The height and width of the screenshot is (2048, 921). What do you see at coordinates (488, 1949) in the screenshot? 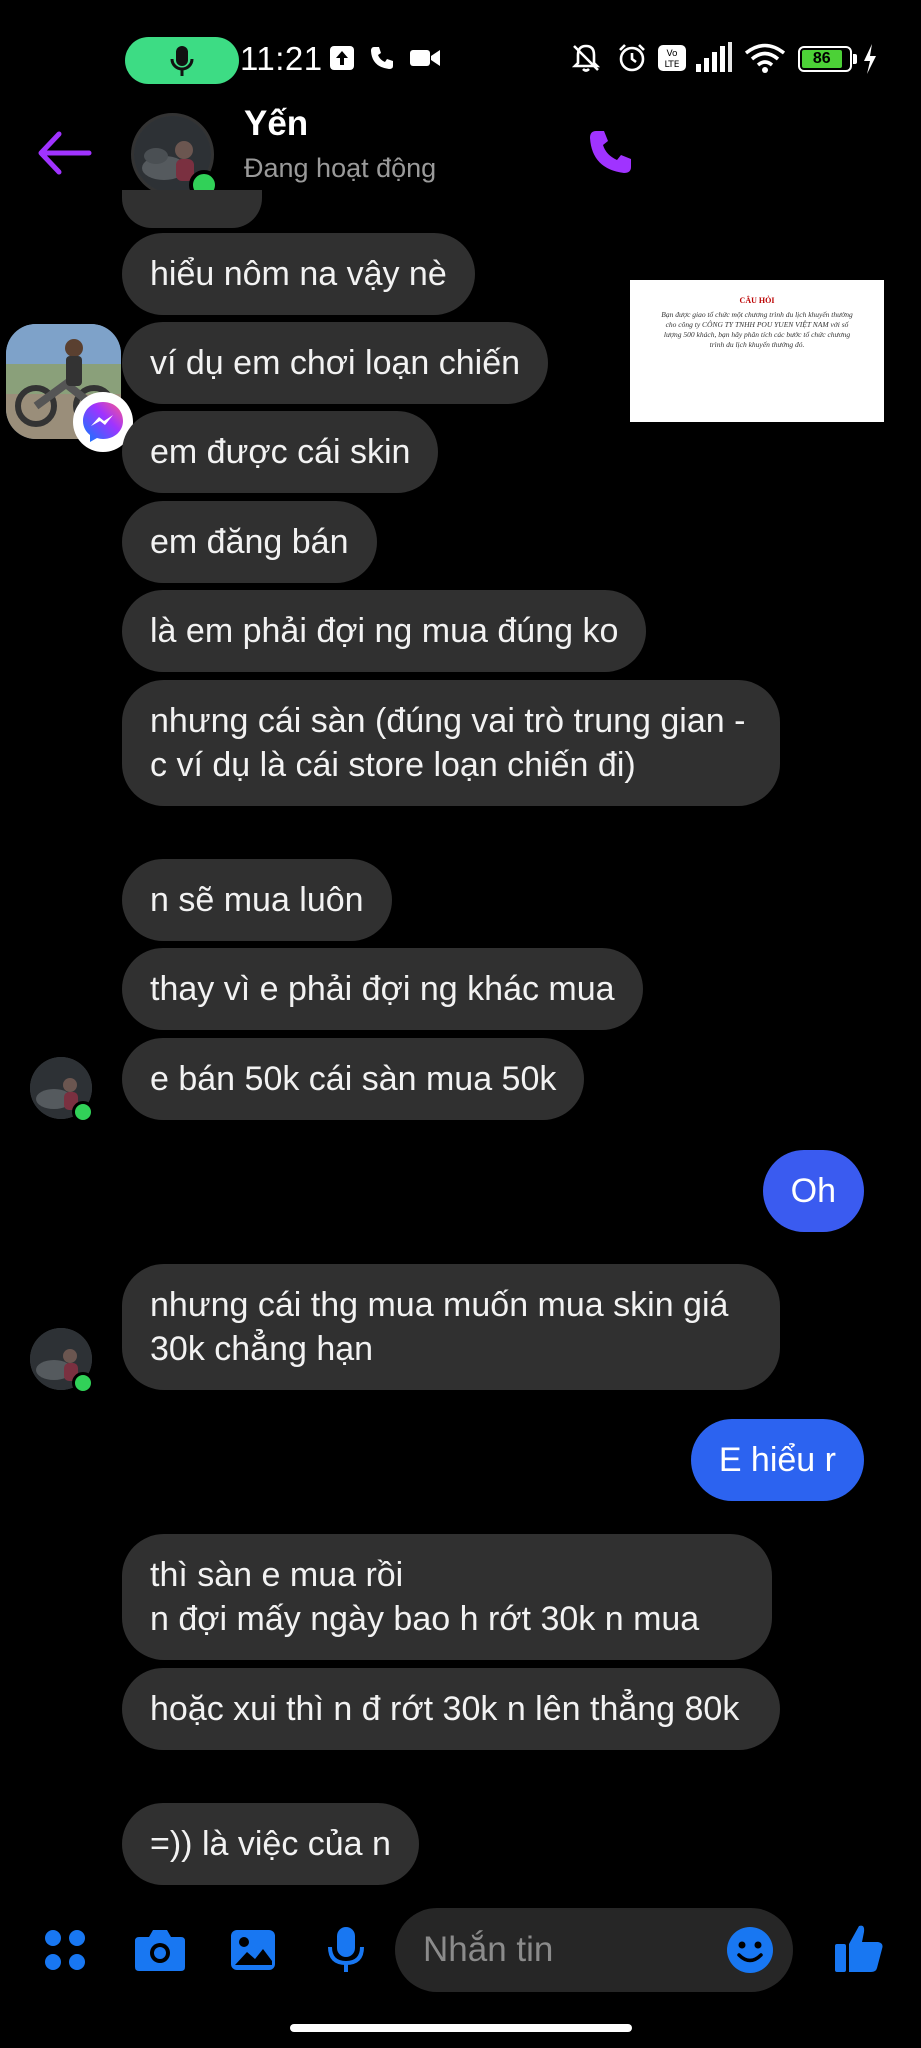
I see `message-input-placeholder: Nhắn tin` at bounding box center [488, 1949].